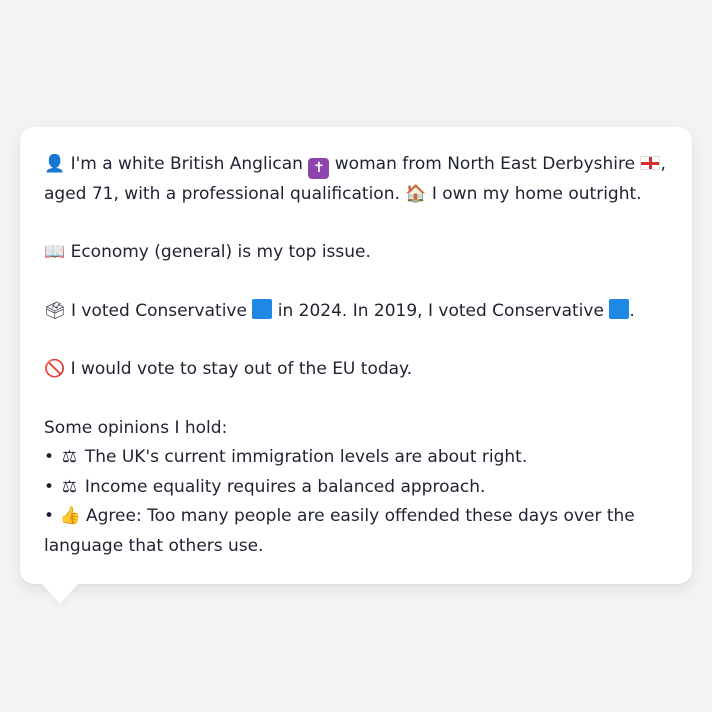  What do you see at coordinates (60, 594) in the screenshot?
I see `speech-bubble-tail` at bounding box center [60, 594].